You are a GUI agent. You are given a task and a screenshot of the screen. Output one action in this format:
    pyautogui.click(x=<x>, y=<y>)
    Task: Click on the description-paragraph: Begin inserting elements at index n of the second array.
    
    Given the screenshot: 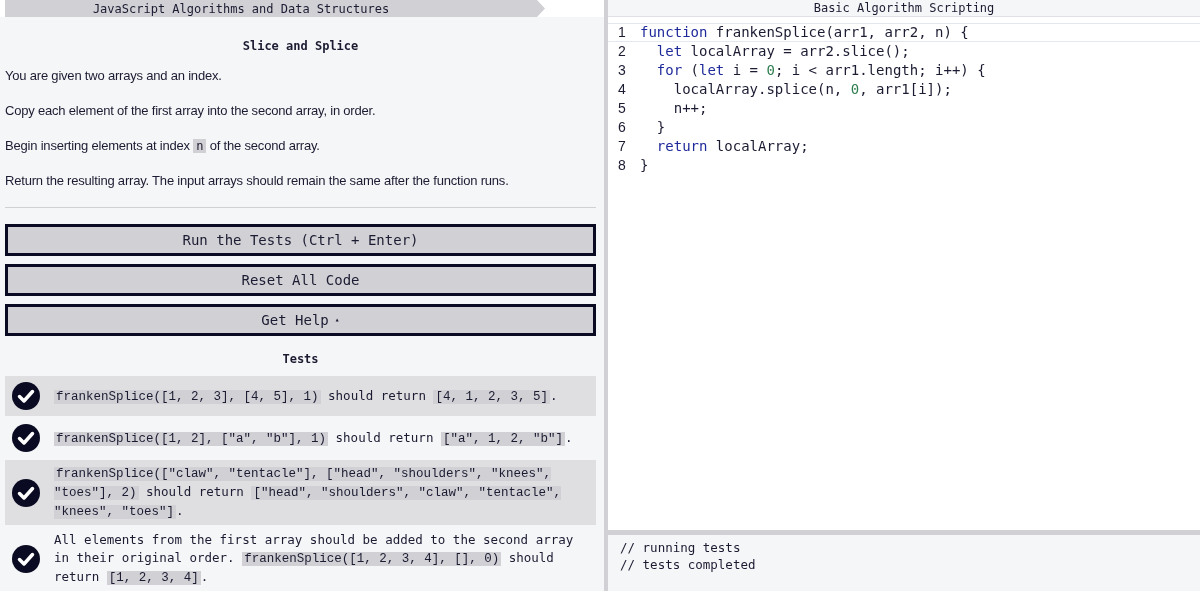 What is the action you would take?
    pyautogui.click(x=163, y=146)
    